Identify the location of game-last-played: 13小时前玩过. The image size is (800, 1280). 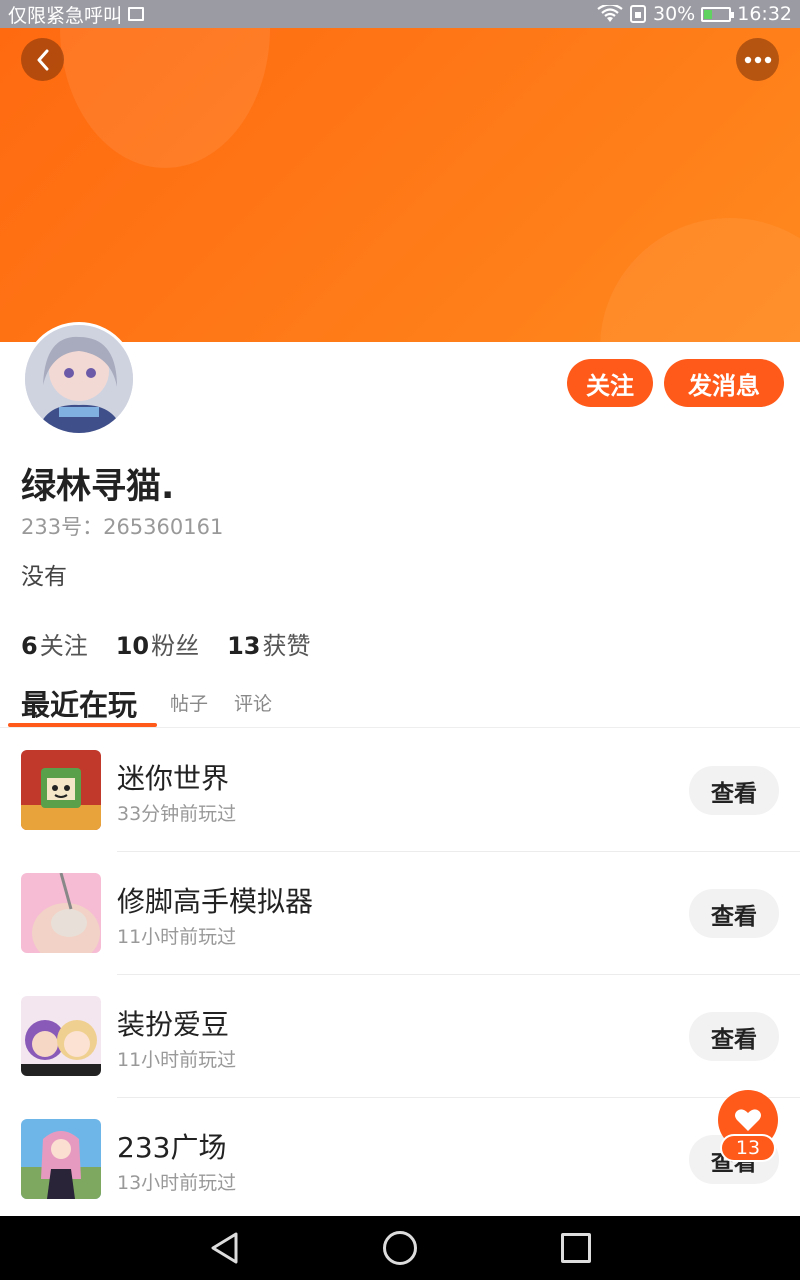
(177, 1183).